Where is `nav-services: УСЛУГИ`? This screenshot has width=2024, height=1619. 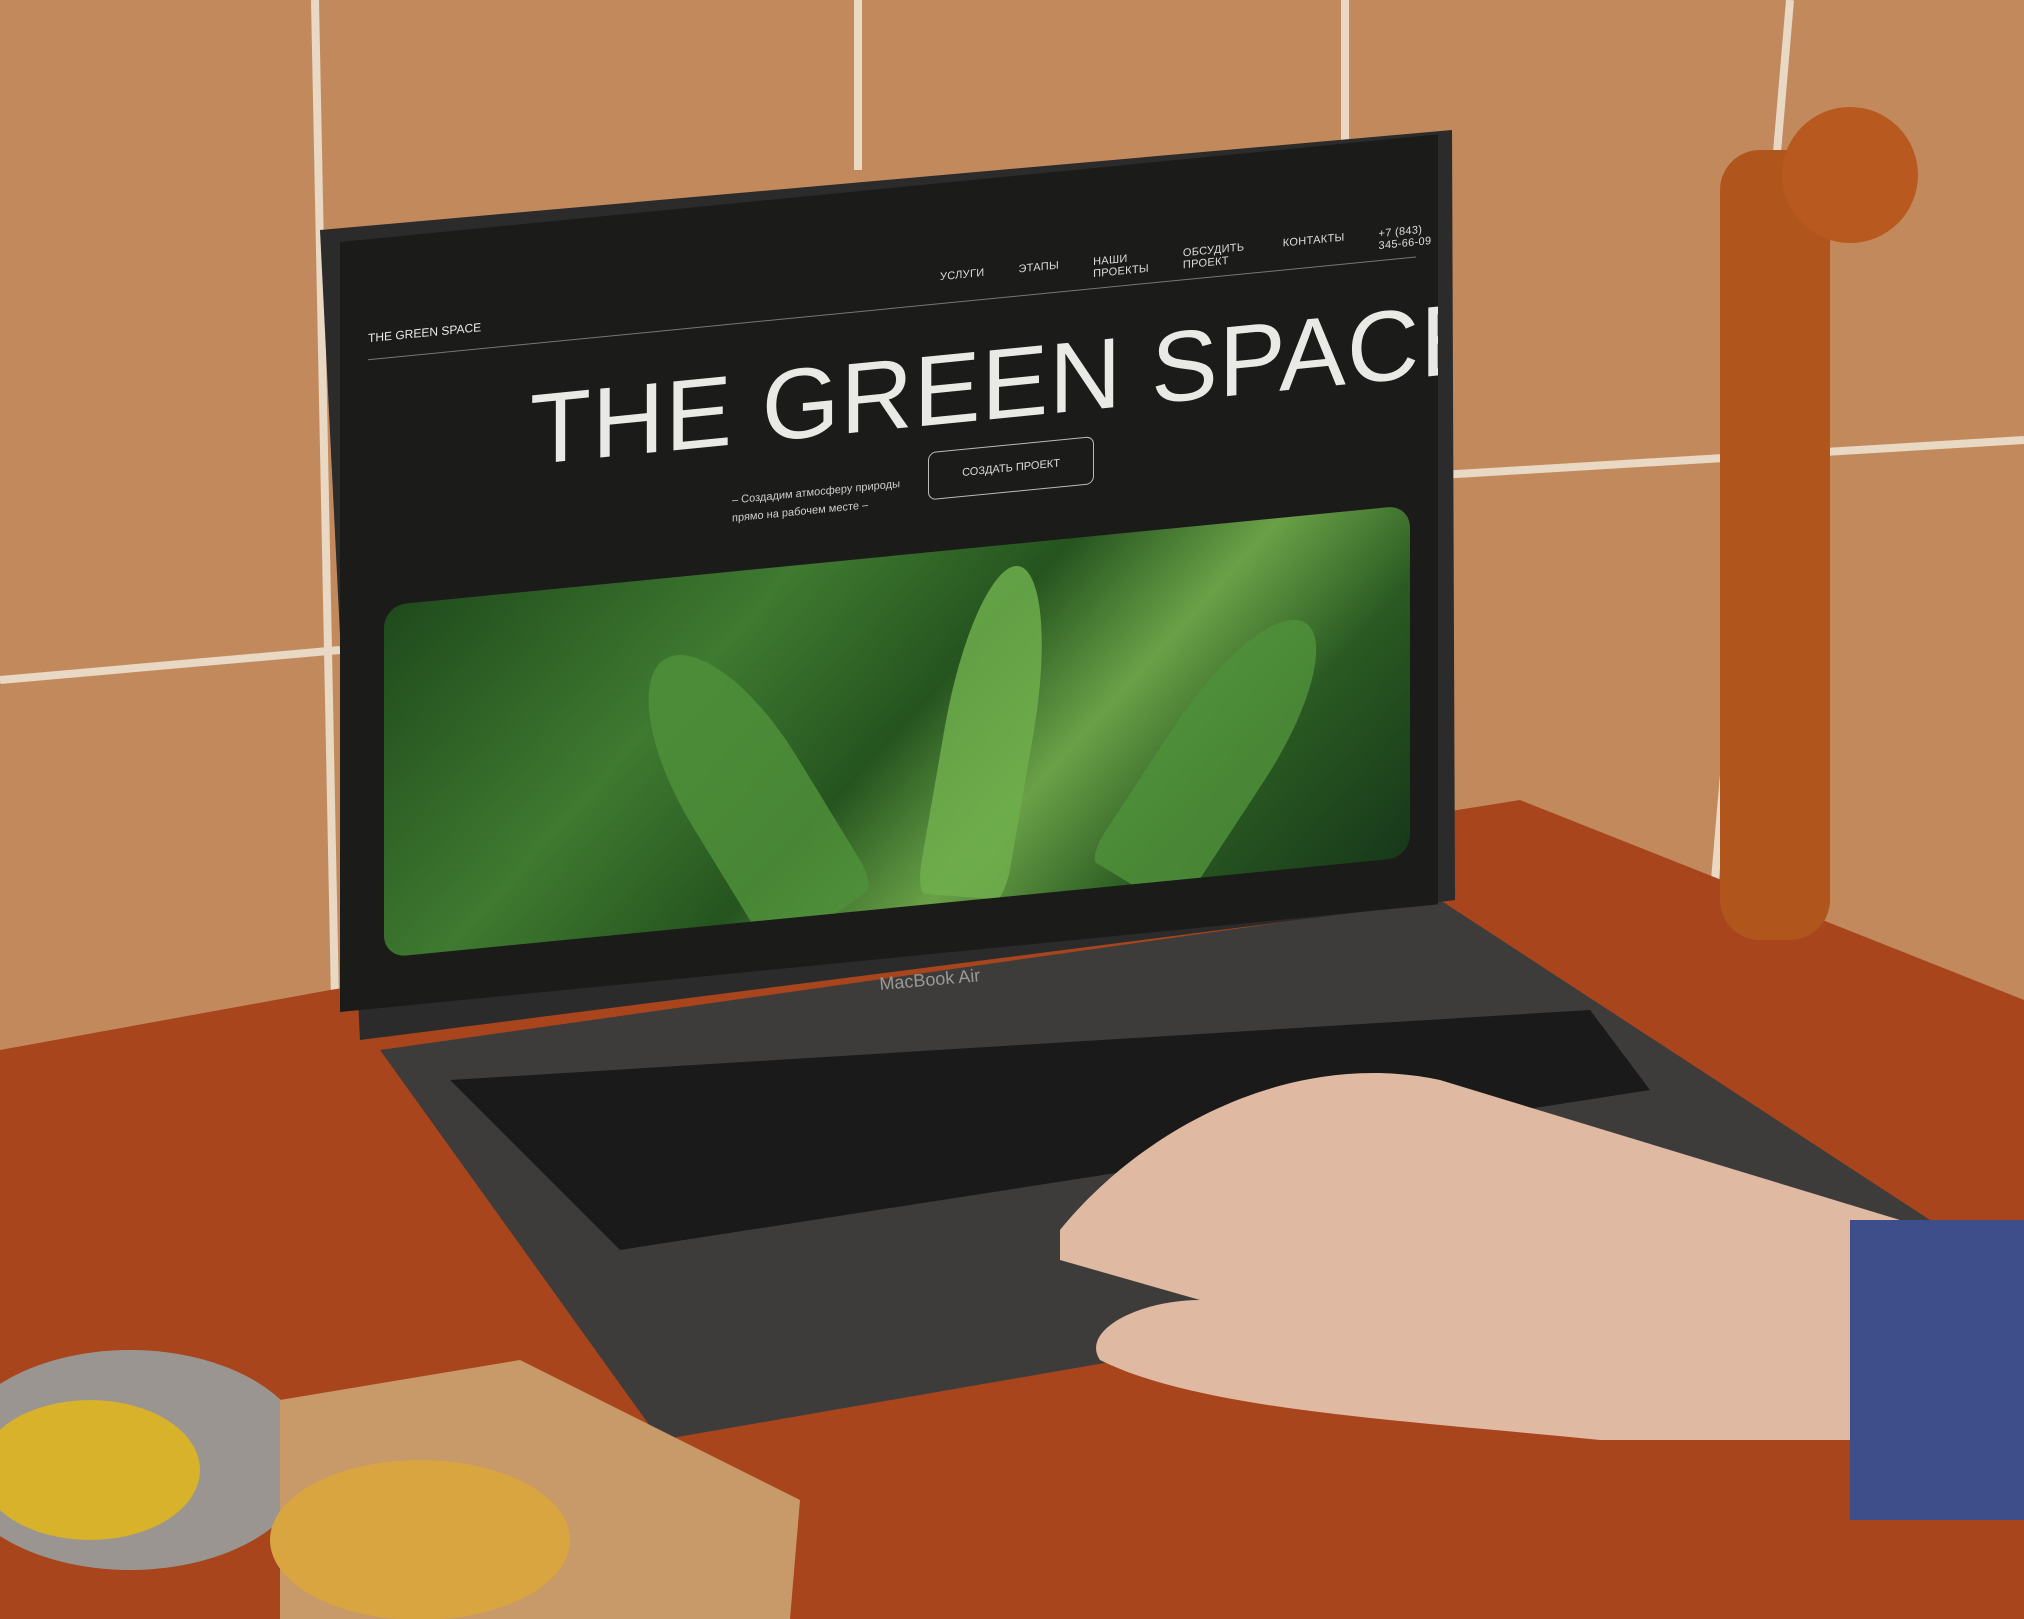 nav-services: УСЛУГИ is located at coordinates (962, 281).